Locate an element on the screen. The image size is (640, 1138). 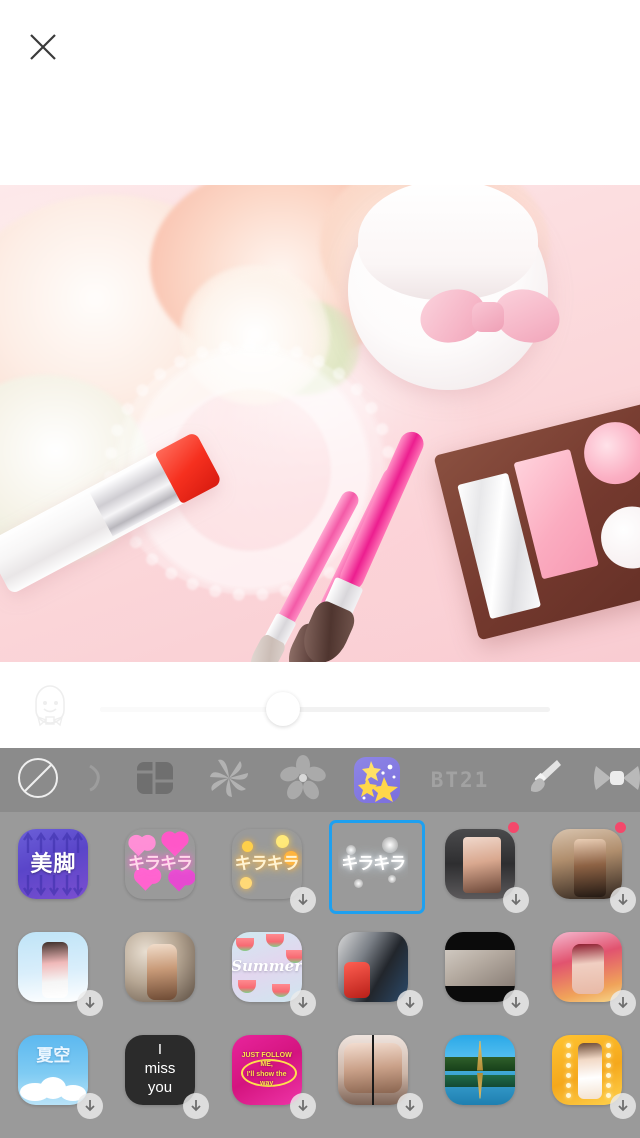
sticker-thumbnail: JUST FOLLOW ME, I'll show the way is located at coordinates (266, 1069).